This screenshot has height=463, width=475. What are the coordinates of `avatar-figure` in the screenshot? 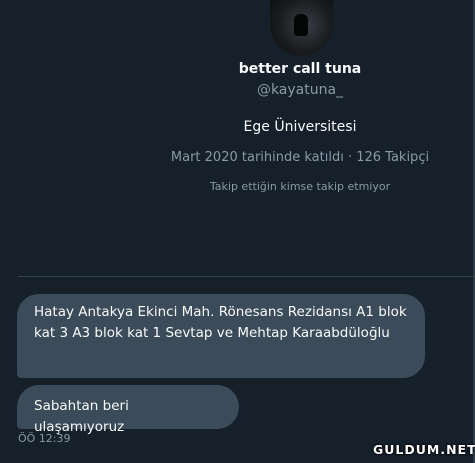 It's located at (301, 25).